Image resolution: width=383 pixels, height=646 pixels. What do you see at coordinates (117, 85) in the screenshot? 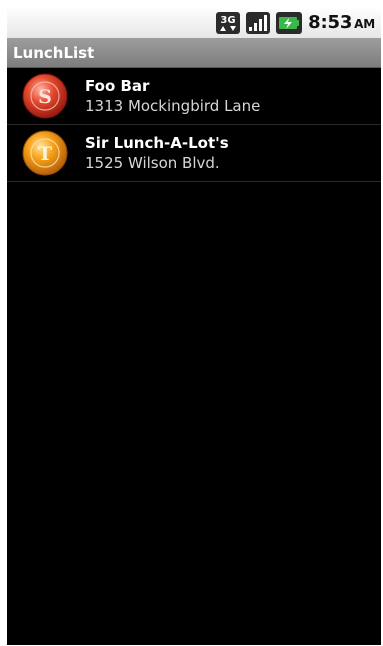
I see `restaurant-name: Foo Bar` at bounding box center [117, 85].